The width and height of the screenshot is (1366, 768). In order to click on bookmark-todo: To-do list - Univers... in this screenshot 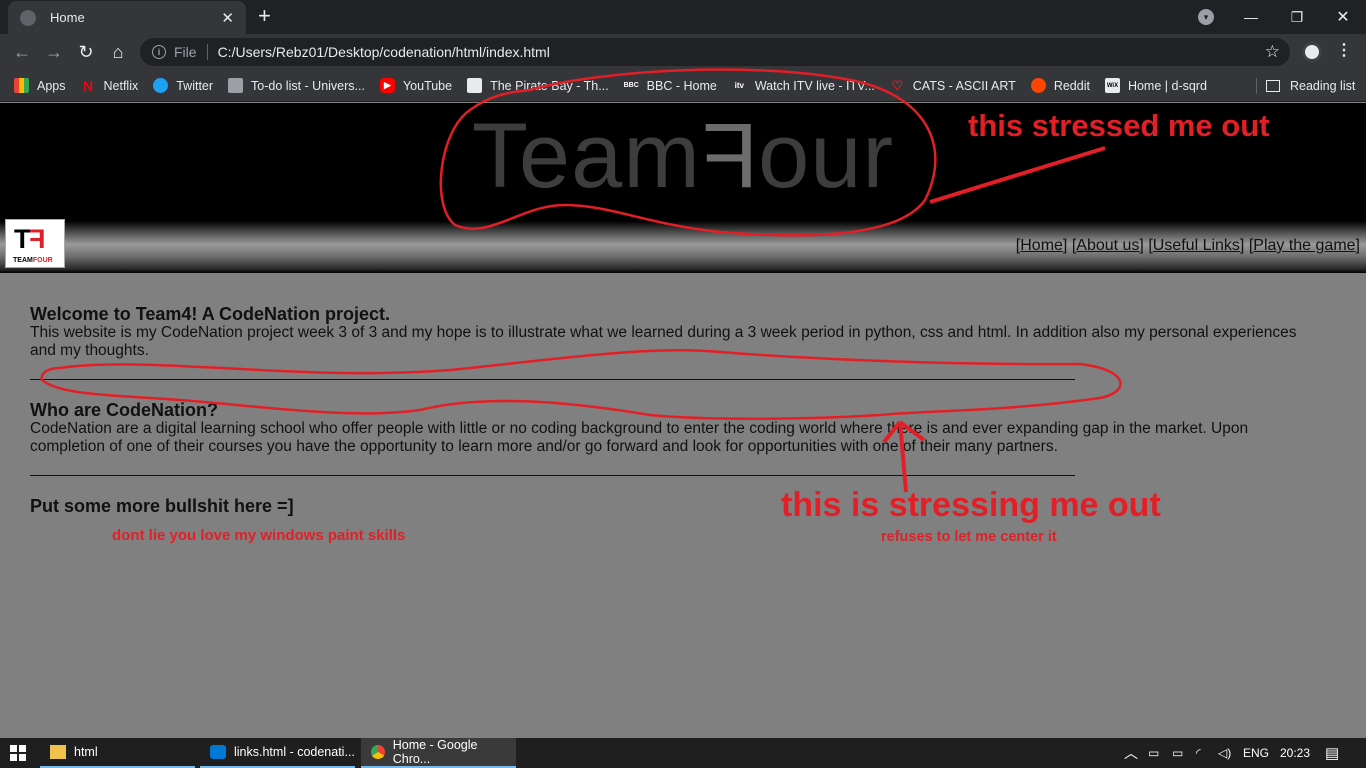, I will do `click(296, 85)`.